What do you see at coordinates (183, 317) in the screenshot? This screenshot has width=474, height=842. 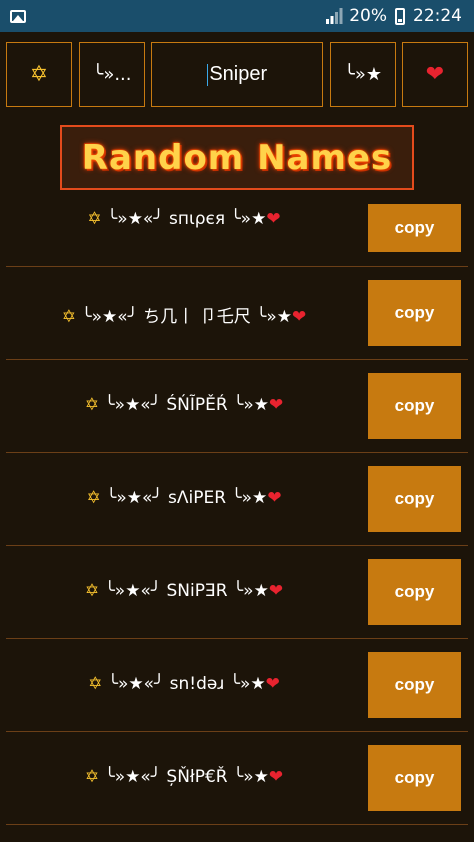 I see `styled-name-text: ╰»★«╯ ち几丨 卩乇尺 ╰»★` at bounding box center [183, 317].